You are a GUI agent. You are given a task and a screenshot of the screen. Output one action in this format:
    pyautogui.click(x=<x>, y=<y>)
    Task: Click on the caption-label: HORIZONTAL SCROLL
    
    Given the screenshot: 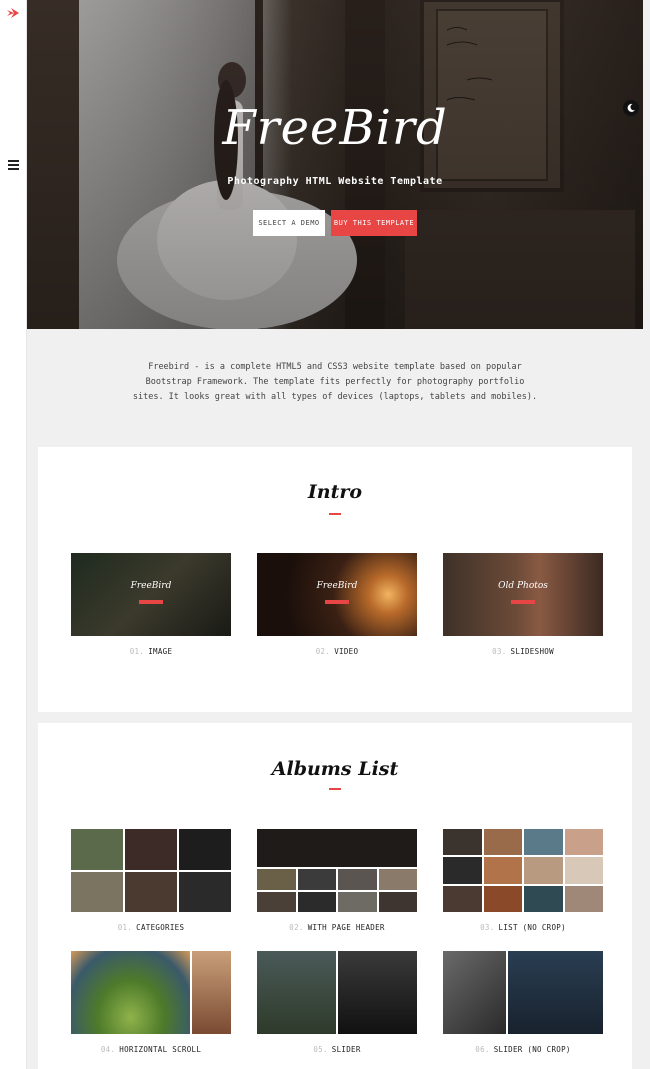 What is the action you would take?
    pyautogui.click(x=160, y=1049)
    